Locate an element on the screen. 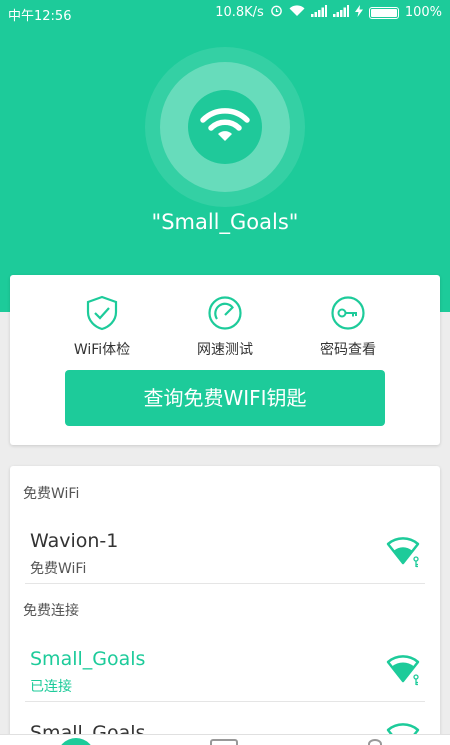  tool-label: 密码查看 is located at coordinates (348, 350).